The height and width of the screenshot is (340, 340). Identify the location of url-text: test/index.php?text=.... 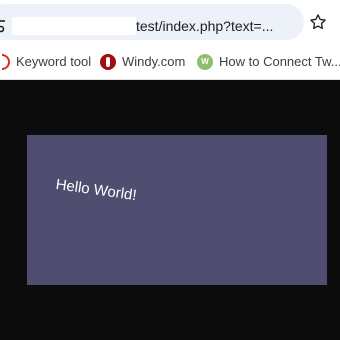
(204, 26).